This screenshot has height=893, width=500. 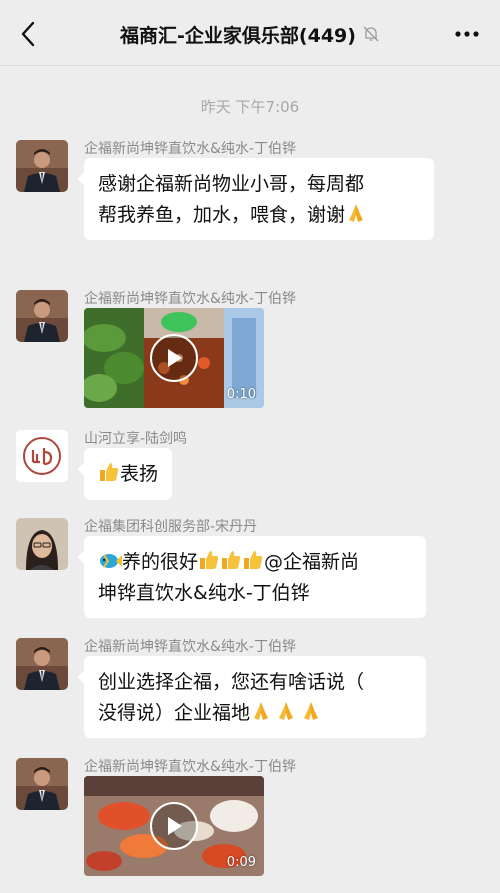 I want to click on video-duration: 0:09, so click(x=241, y=862).